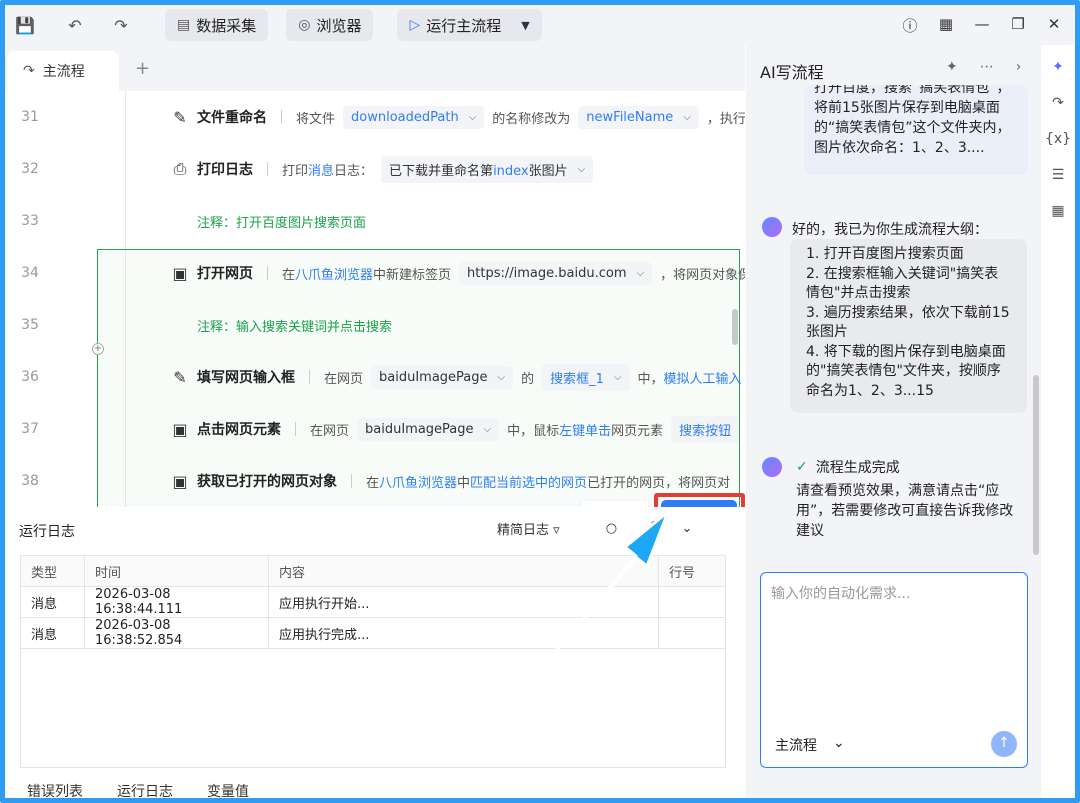 The image size is (1080, 803). I want to click on command-name: 填写网页输入框, so click(246, 378).